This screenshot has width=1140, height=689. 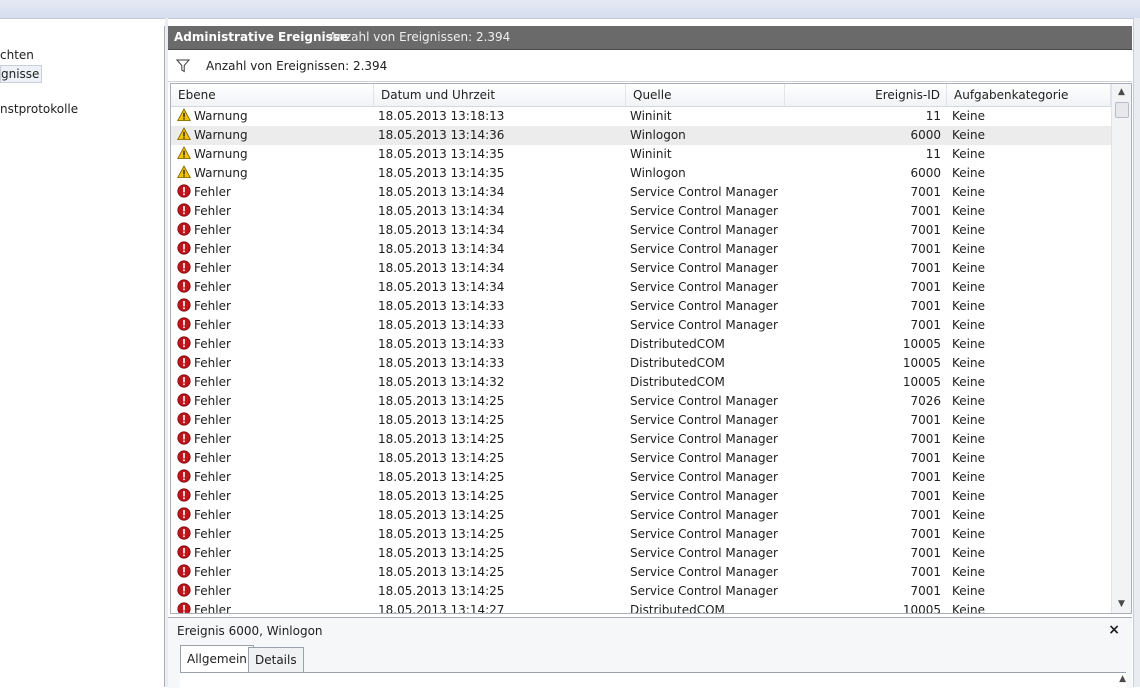 What do you see at coordinates (1122, 679) in the screenshot?
I see `detail-scroll-up-arrow-icon: ▲` at bounding box center [1122, 679].